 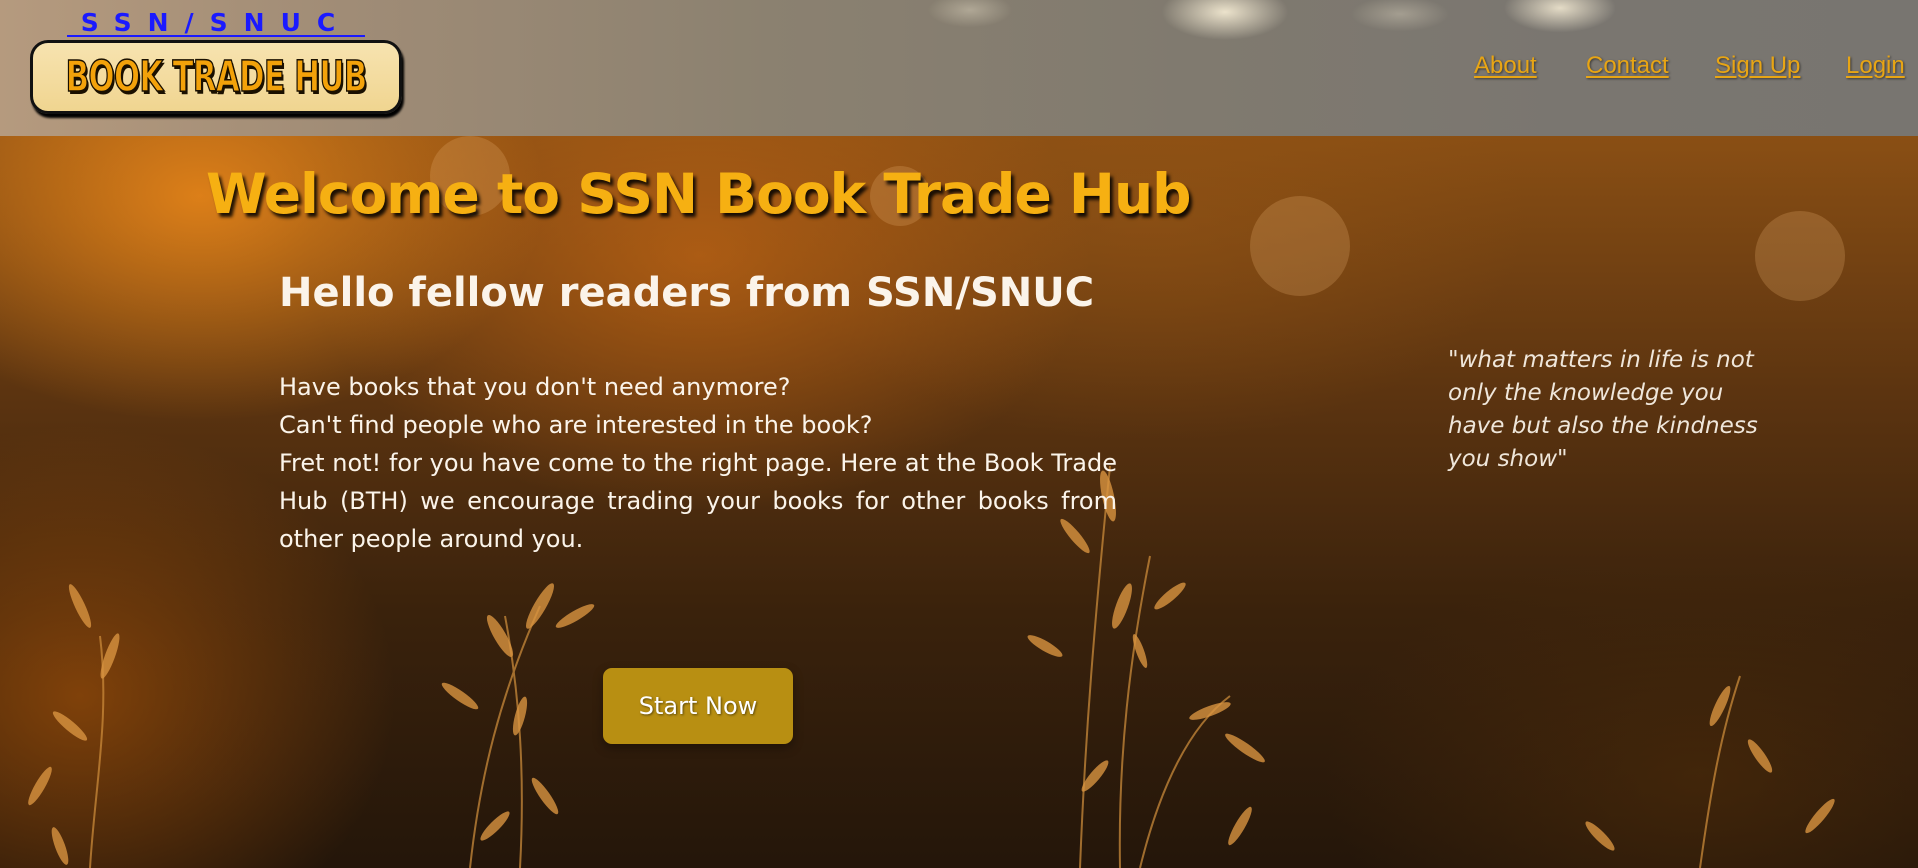 I want to click on logo-badge: BOOK TRADE HUB, so click(x=216, y=77).